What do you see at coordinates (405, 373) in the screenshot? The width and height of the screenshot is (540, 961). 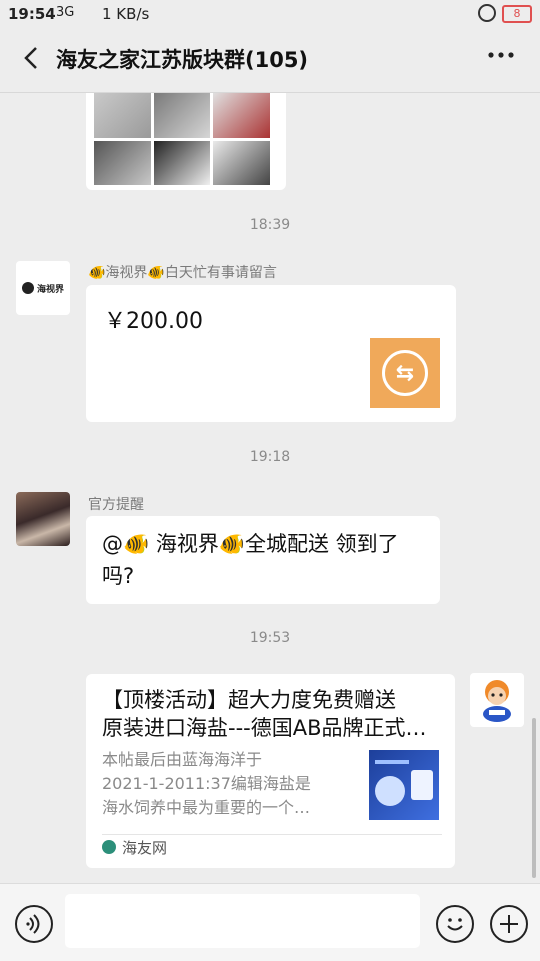 I see `transfer-icon: ⇆` at bounding box center [405, 373].